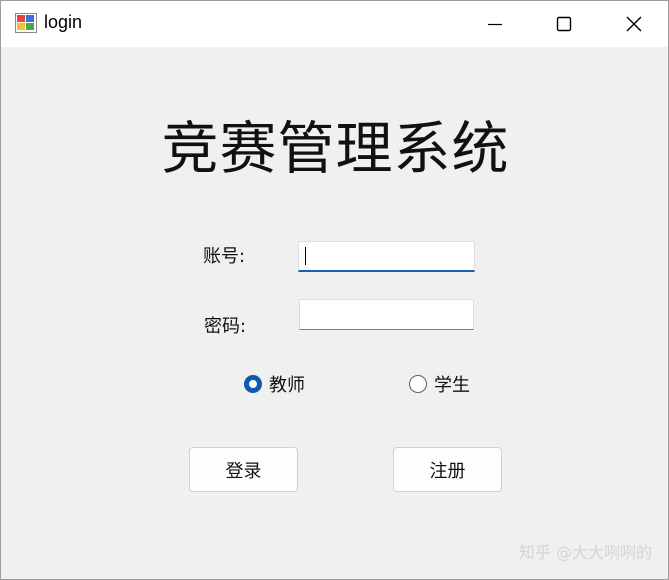 The height and width of the screenshot is (580, 669). What do you see at coordinates (287, 385) in the screenshot?
I see `radio-teacher-label: 教师` at bounding box center [287, 385].